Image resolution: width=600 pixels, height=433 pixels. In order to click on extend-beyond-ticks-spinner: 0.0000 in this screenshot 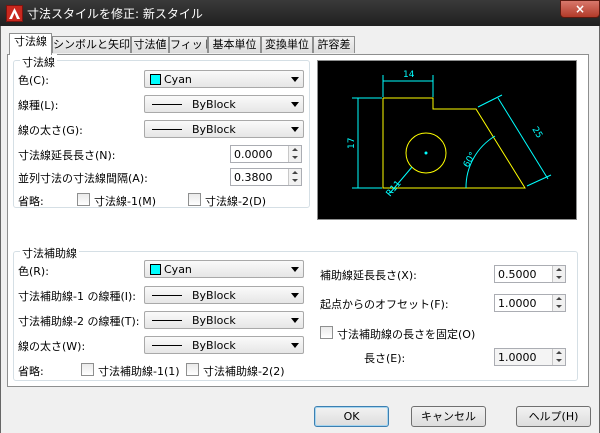, I will do `click(266, 154)`.